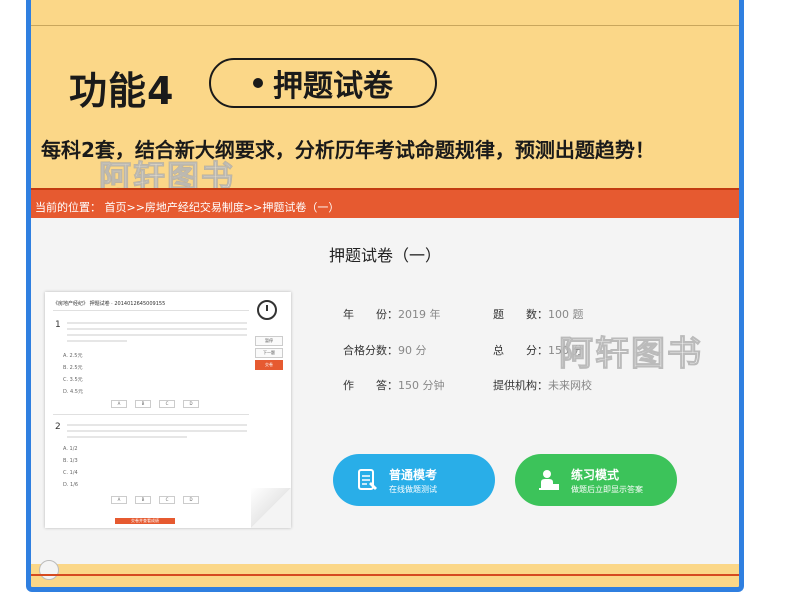 This screenshot has height=616, width=790. What do you see at coordinates (258, 83) in the screenshot?
I see `bullet-dot-icon` at bounding box center [258, 83].